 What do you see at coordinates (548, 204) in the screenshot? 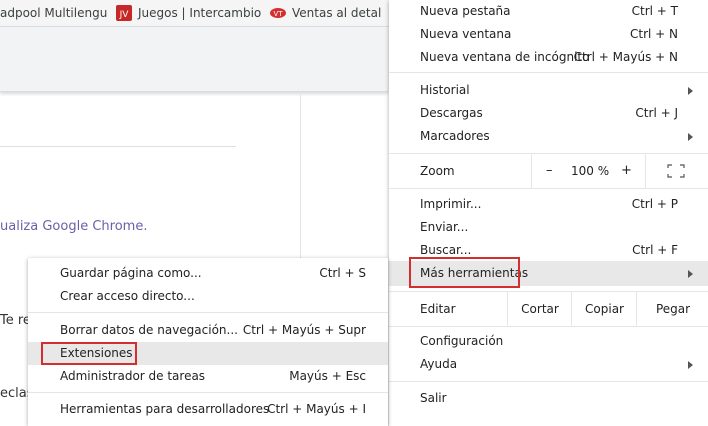
I see `menu-item-print: Imprimir... Ctrl + P` at bounding box center [548, 204].